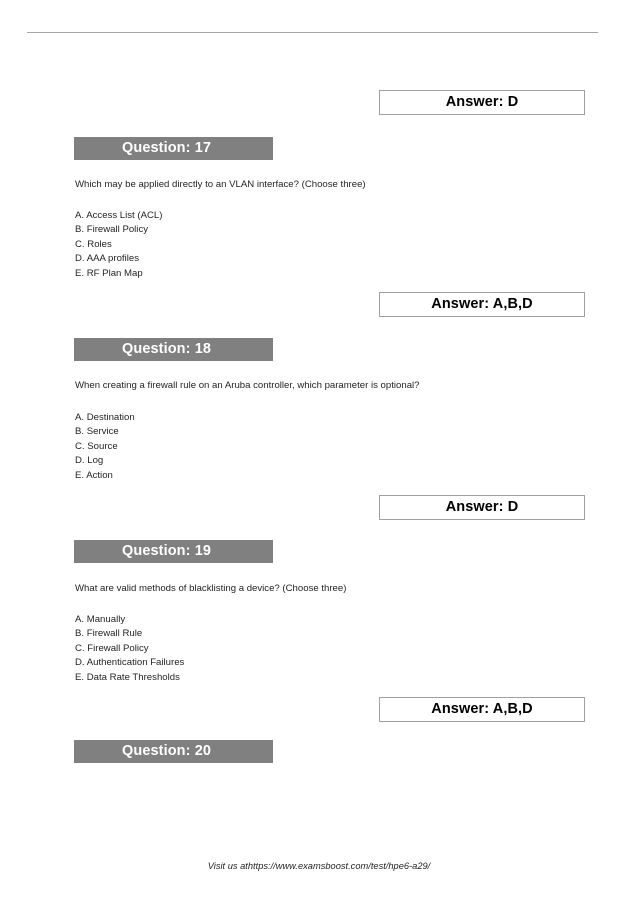 Image resolution: width=638 pixels, height=903 pixels. What do you see at coordinates (119, 215) in the screenshot?
I see `option-item: A. Access List (ACL)` at bounding box center [119, 215].